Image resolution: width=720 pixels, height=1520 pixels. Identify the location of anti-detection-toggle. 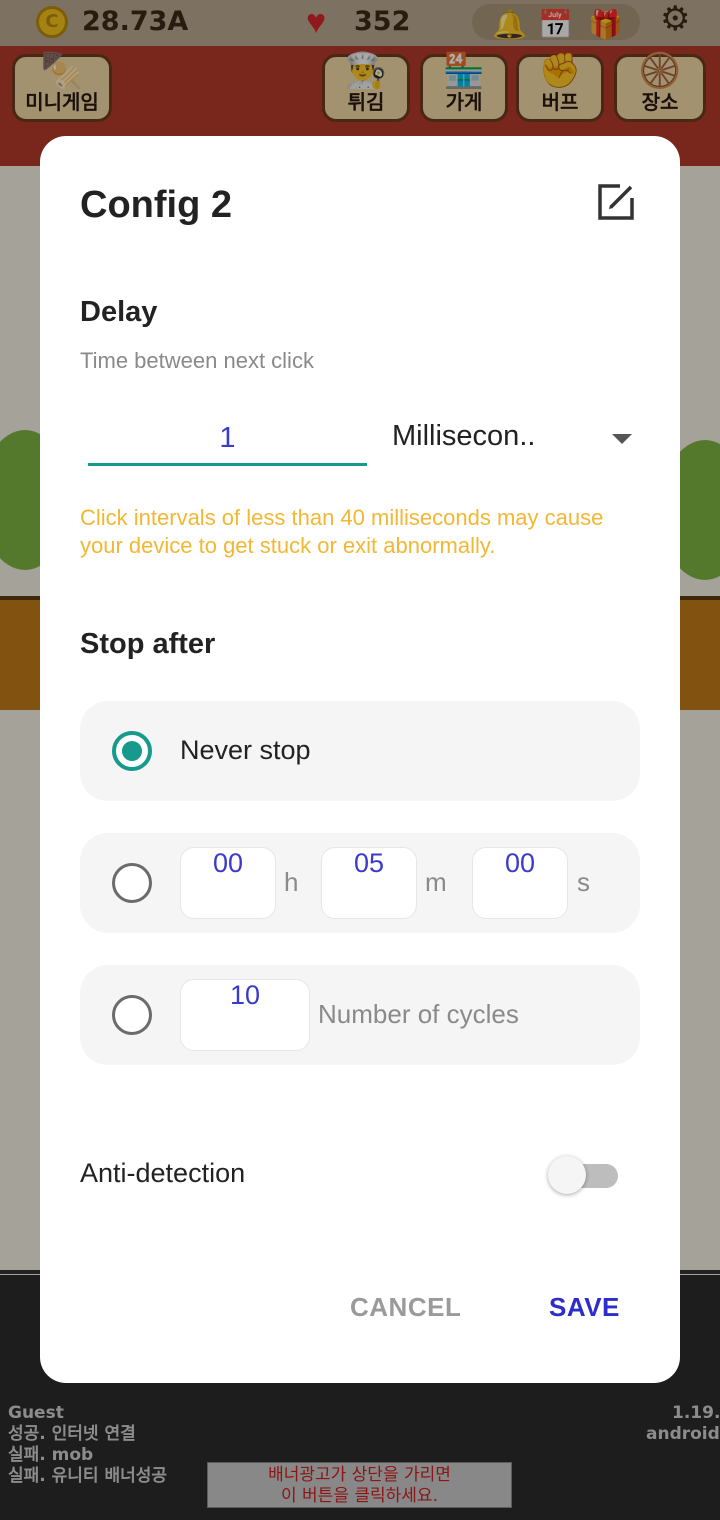
(584, 1175).